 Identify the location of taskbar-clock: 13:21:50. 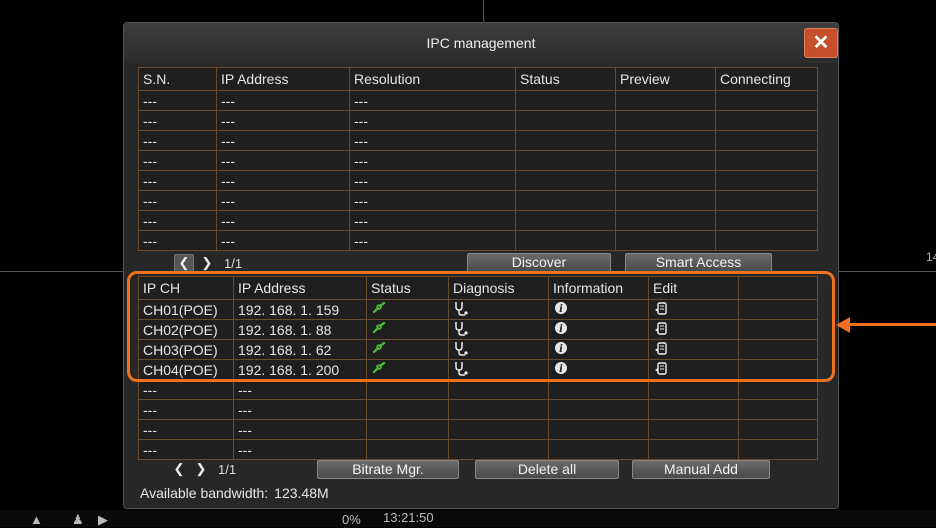
(408, 517).